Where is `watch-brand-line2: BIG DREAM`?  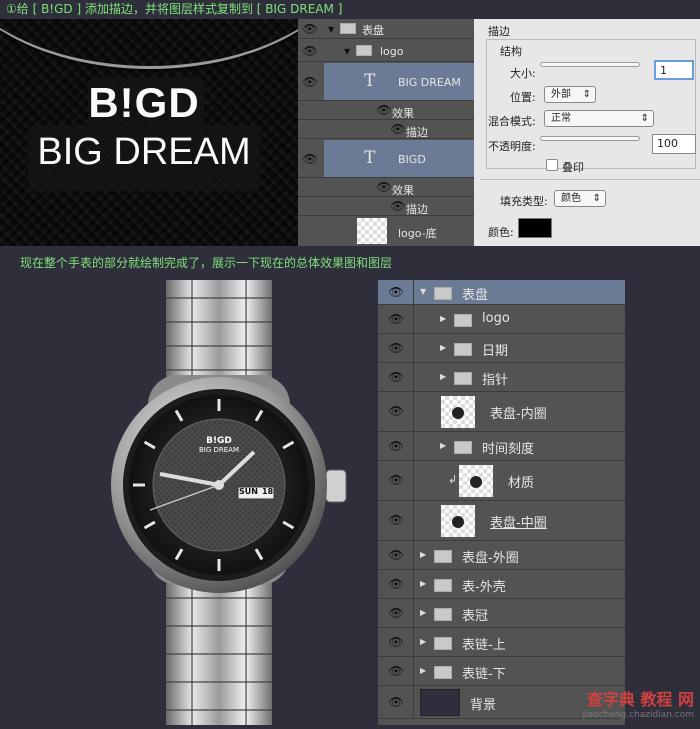
watch-brand-line2: BIG DREAM is located at coordinates (219, 450).